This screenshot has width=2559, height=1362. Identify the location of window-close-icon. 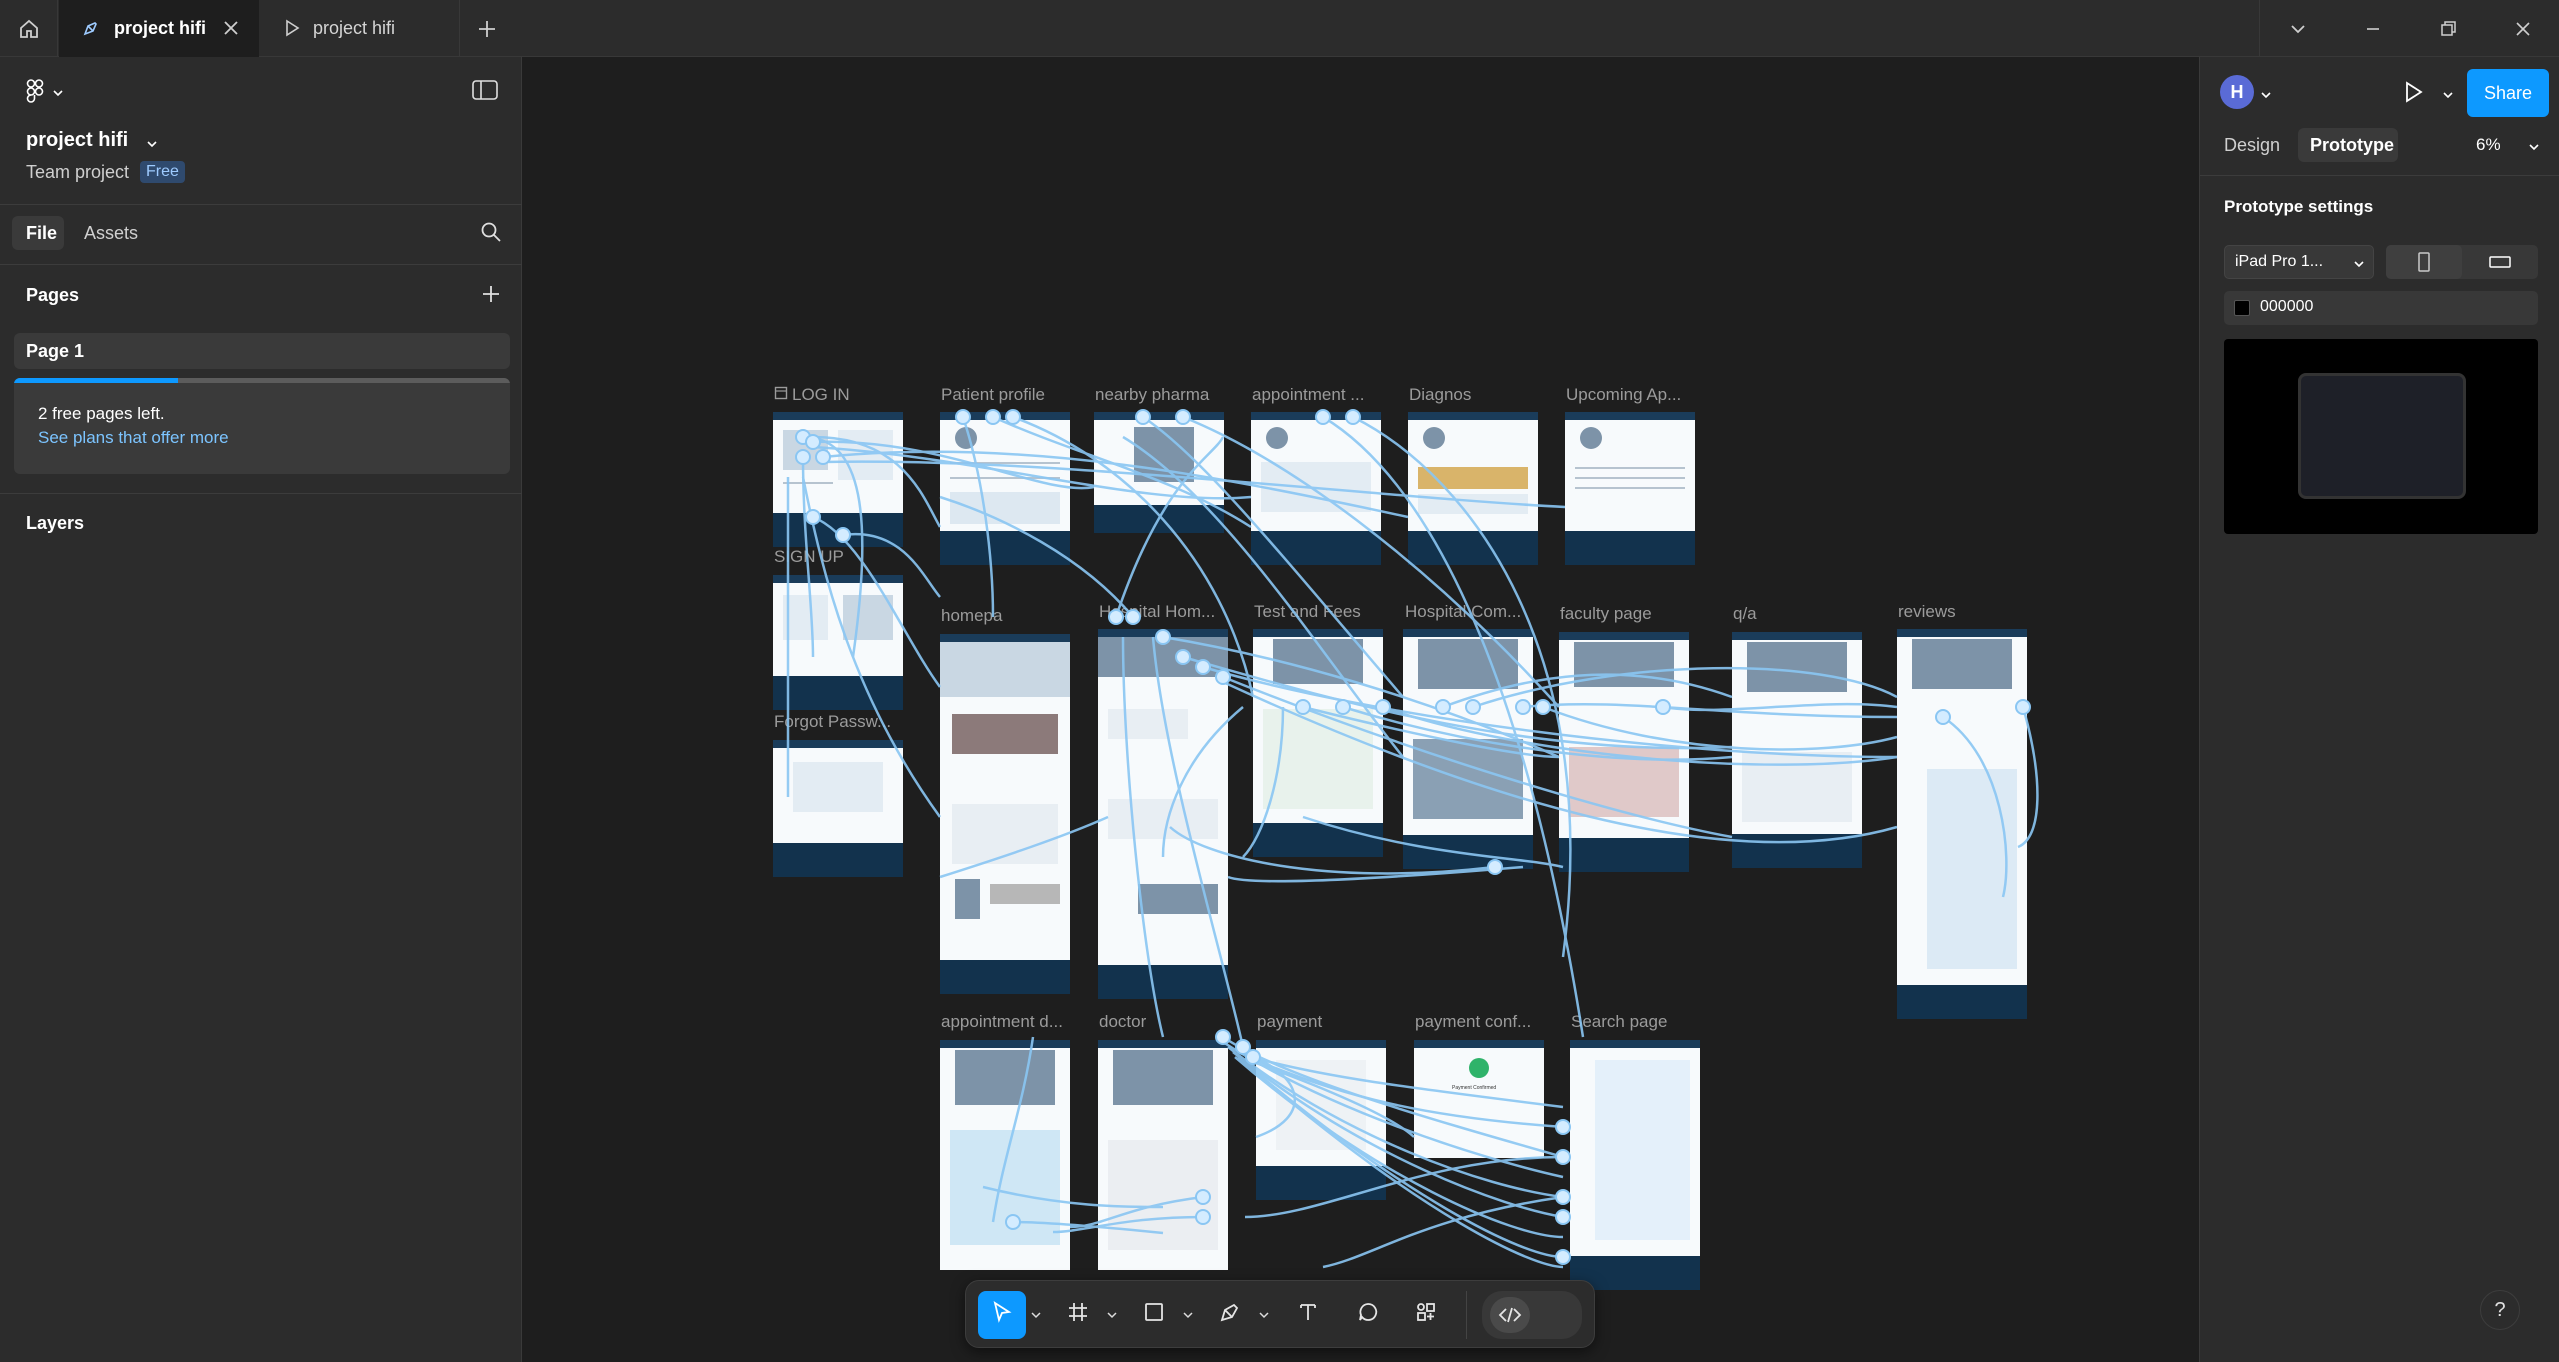
(2523, 28).